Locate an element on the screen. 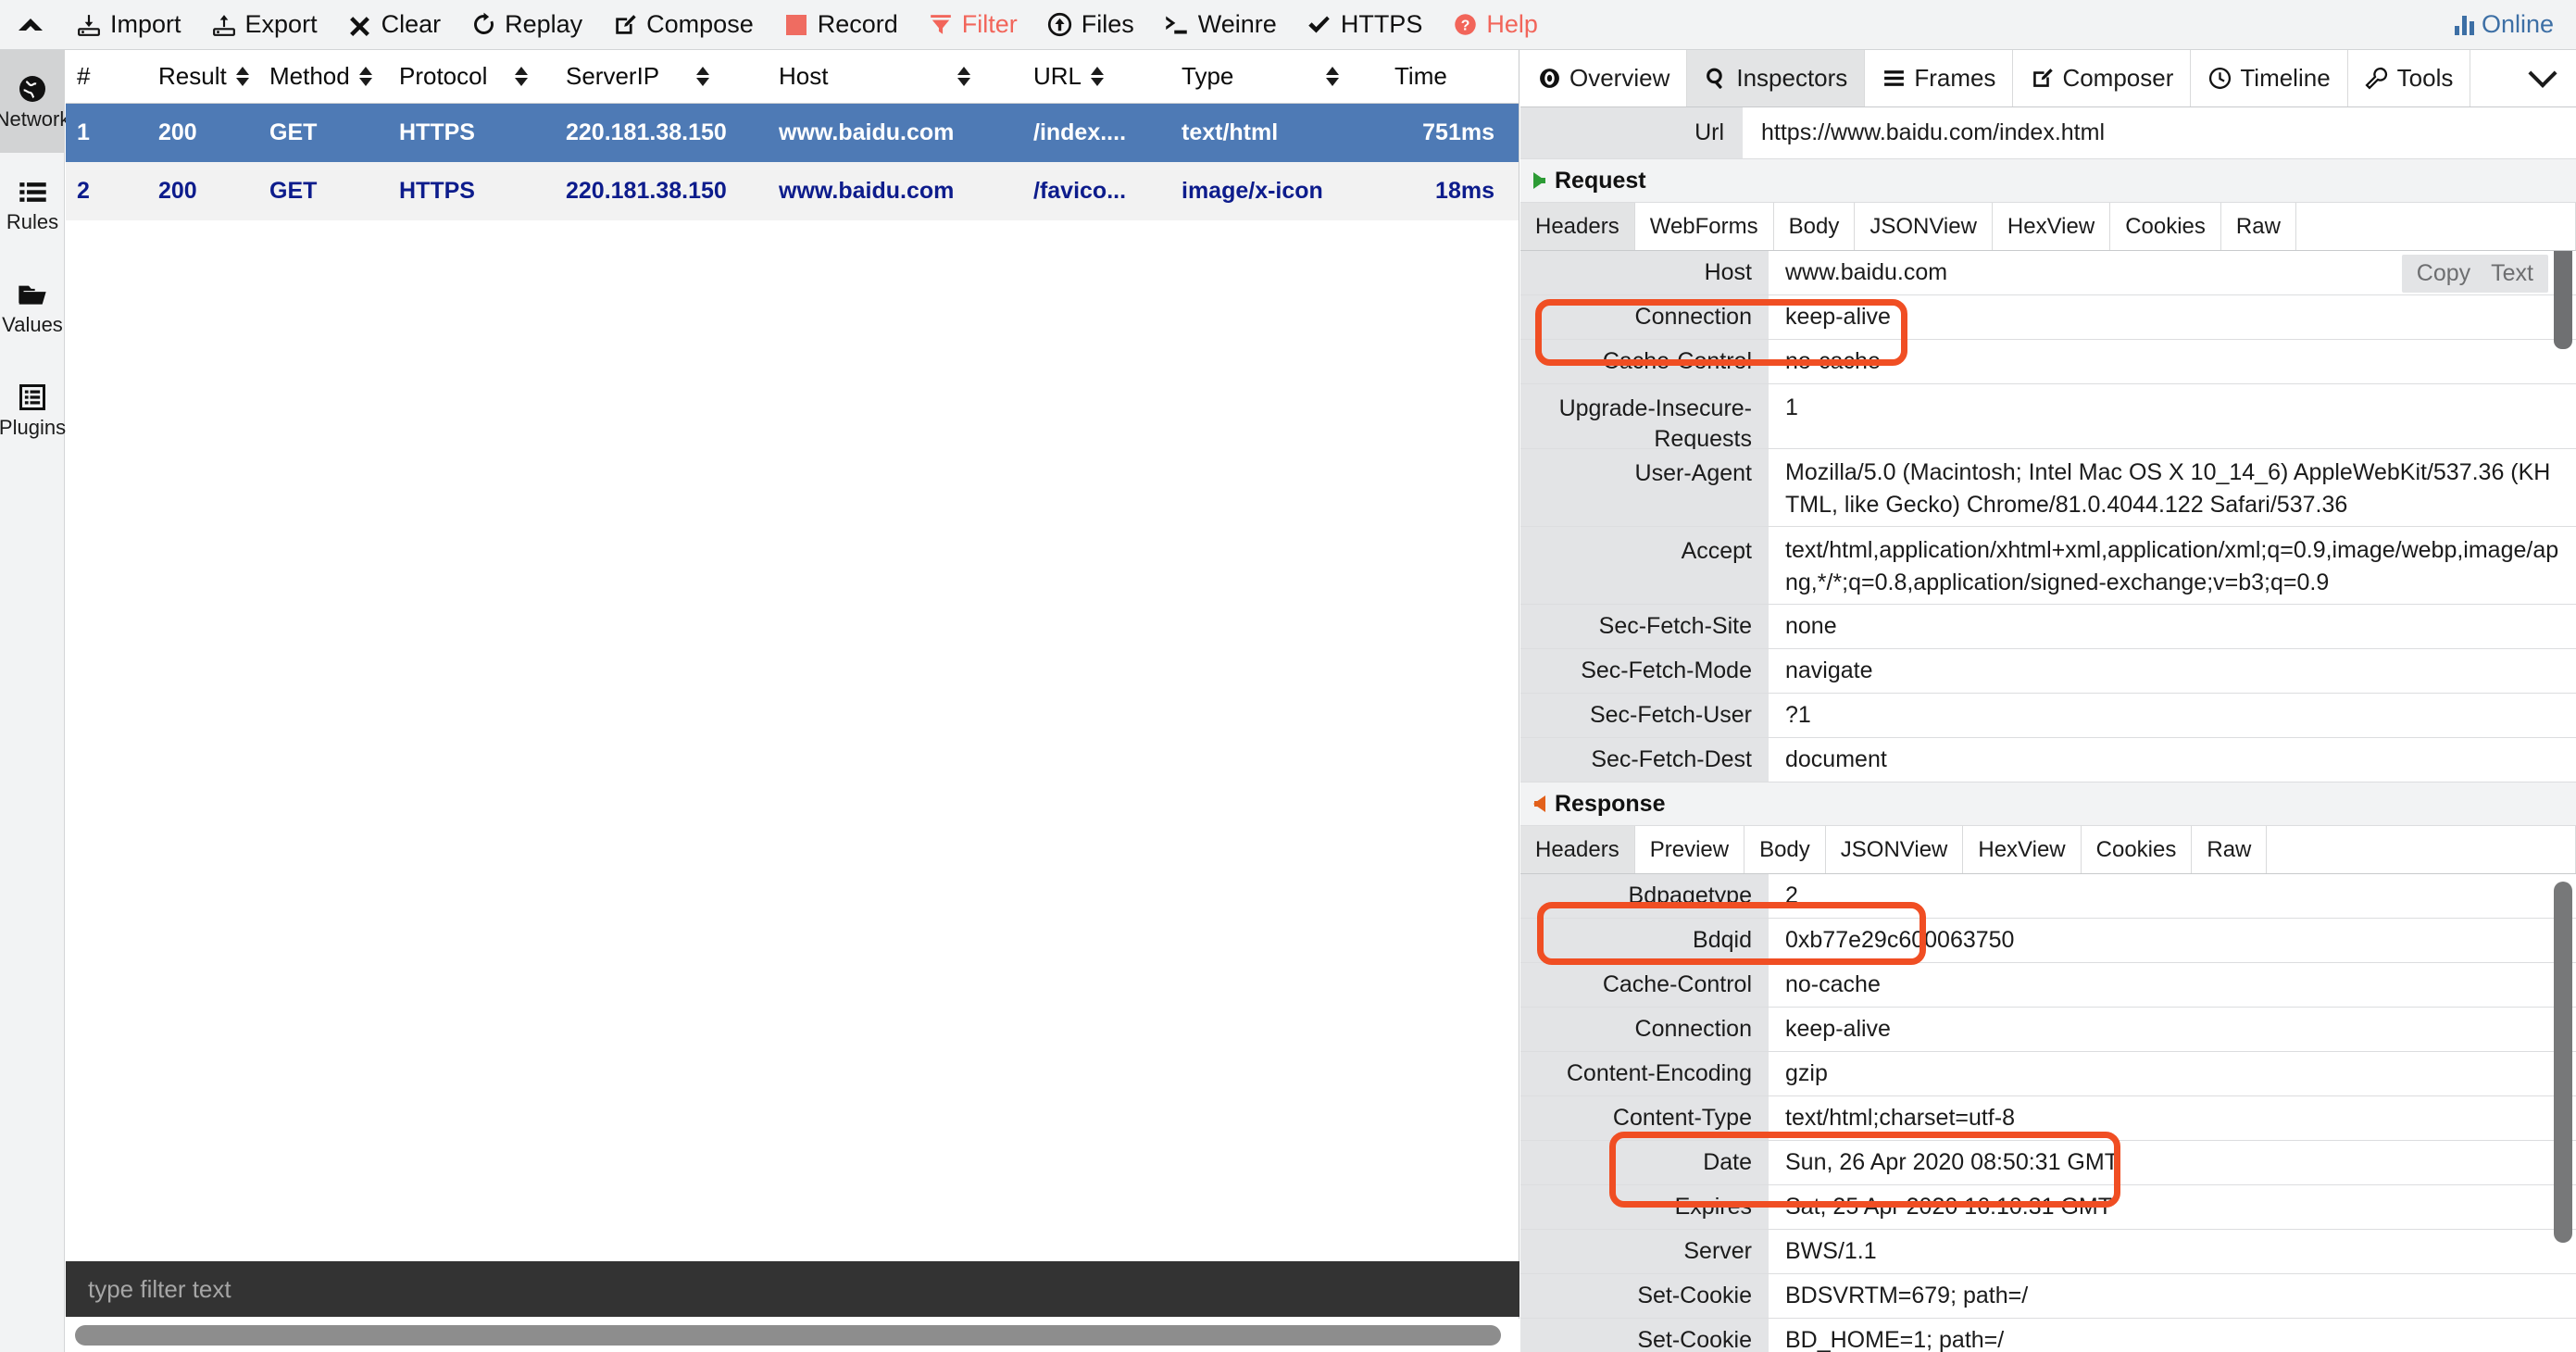 This screenshot has width=2576, height=1352. more-tabs-button is located at coordinates (2542, 78).